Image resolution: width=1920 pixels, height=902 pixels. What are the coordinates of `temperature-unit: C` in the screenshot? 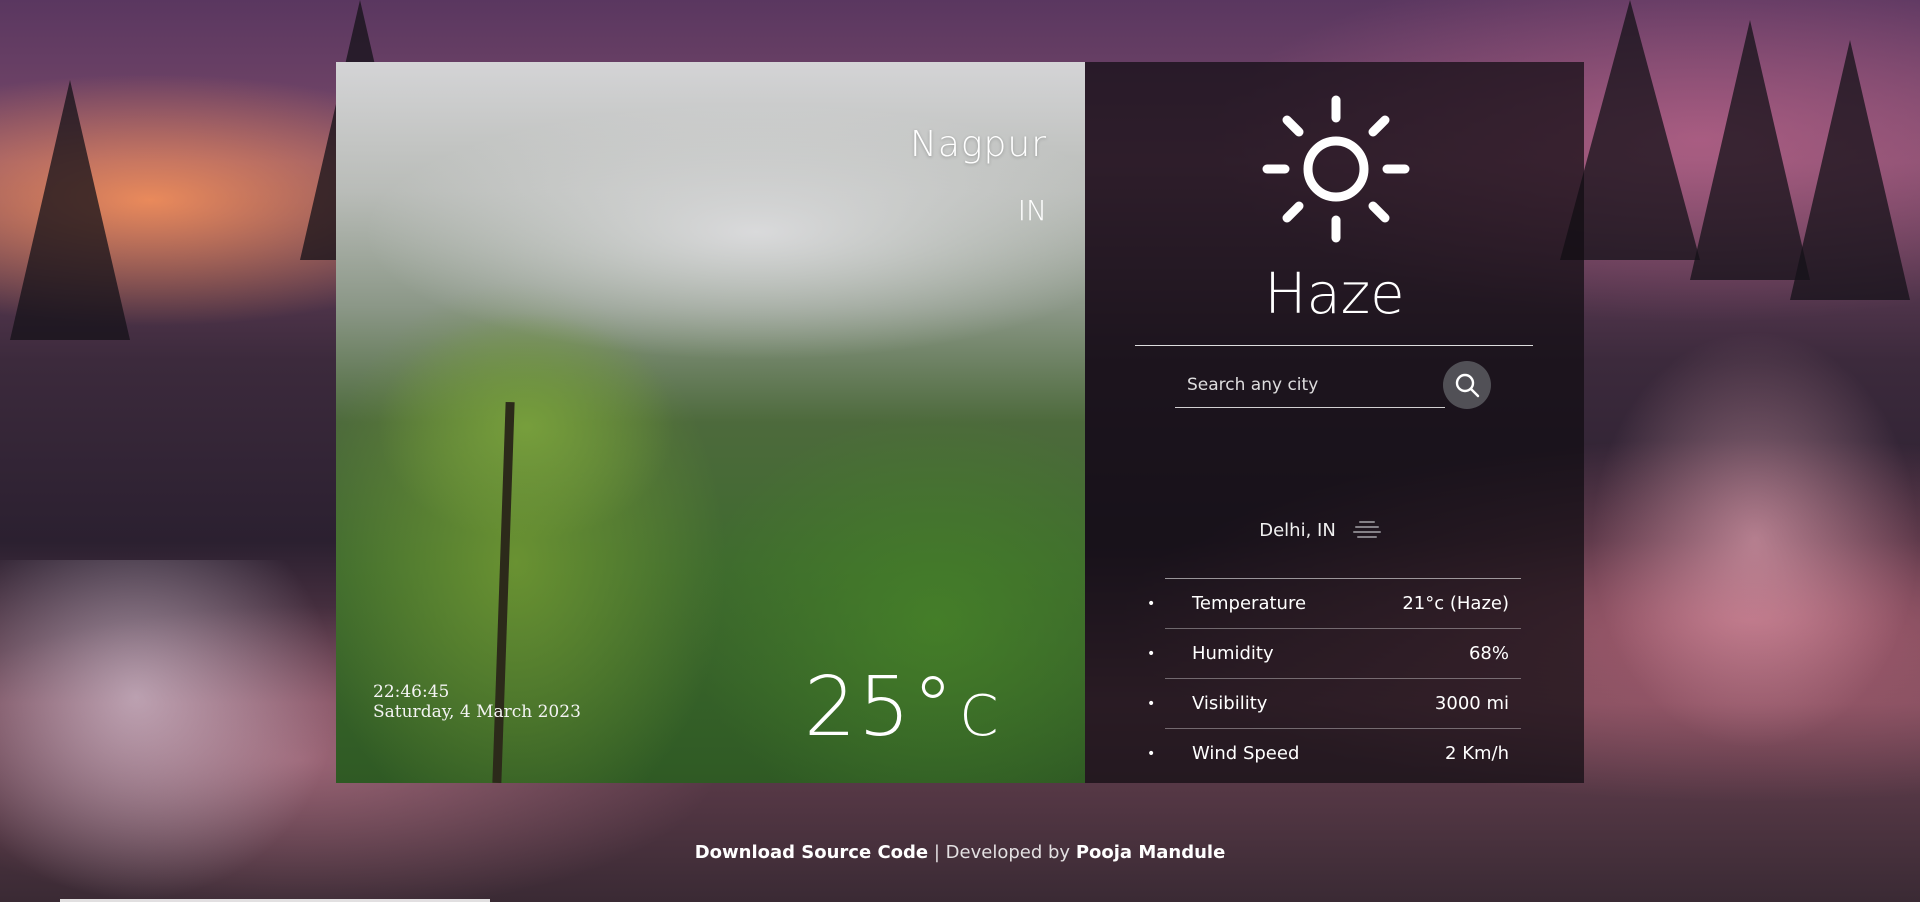 It's located at (980, 716).